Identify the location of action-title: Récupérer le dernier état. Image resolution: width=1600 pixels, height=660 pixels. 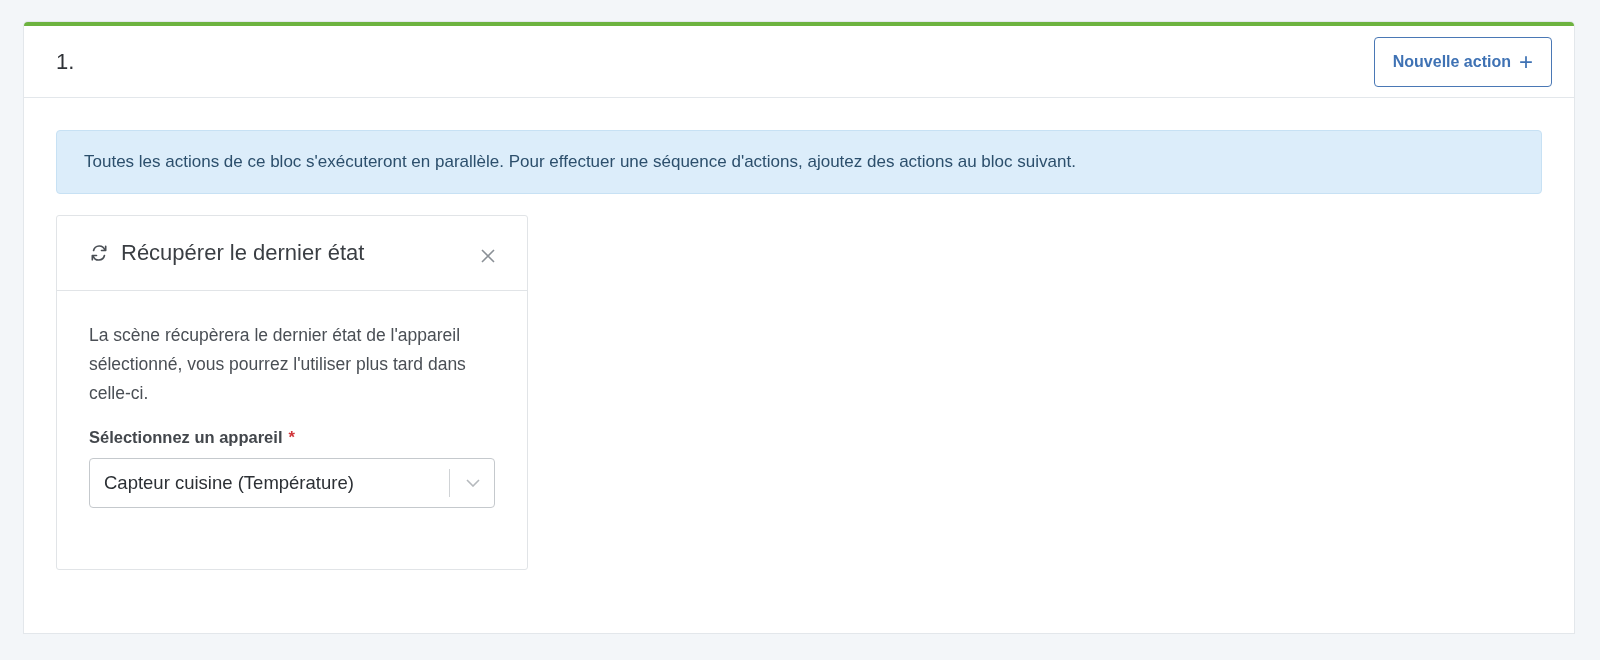
(243, 253).